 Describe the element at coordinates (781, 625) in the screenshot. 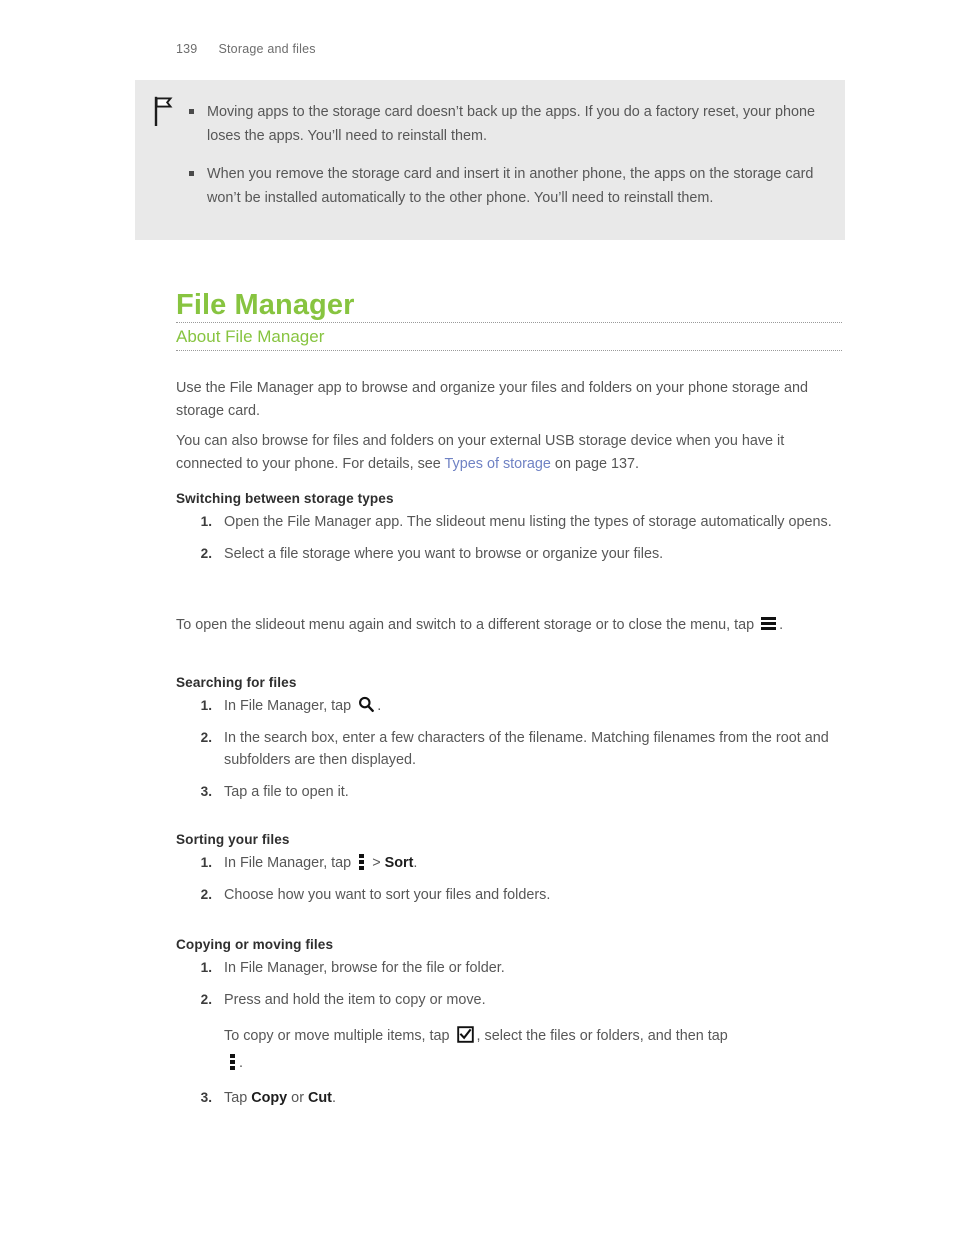

I see `slideout-paragraph-tail: .` at that location.